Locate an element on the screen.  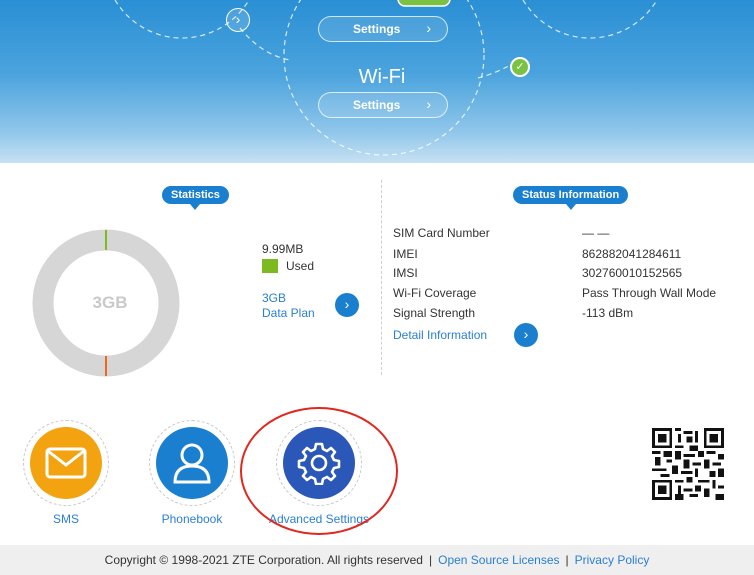
status-value: 302760010152565 is located at coordinates (632, 273).